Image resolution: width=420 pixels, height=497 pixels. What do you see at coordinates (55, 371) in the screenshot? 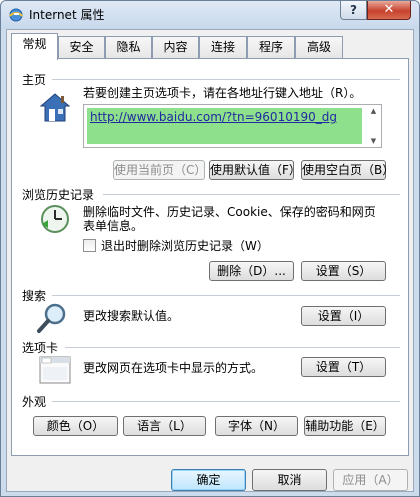
I see `tabs-icon` at bounding box center [55, 371].